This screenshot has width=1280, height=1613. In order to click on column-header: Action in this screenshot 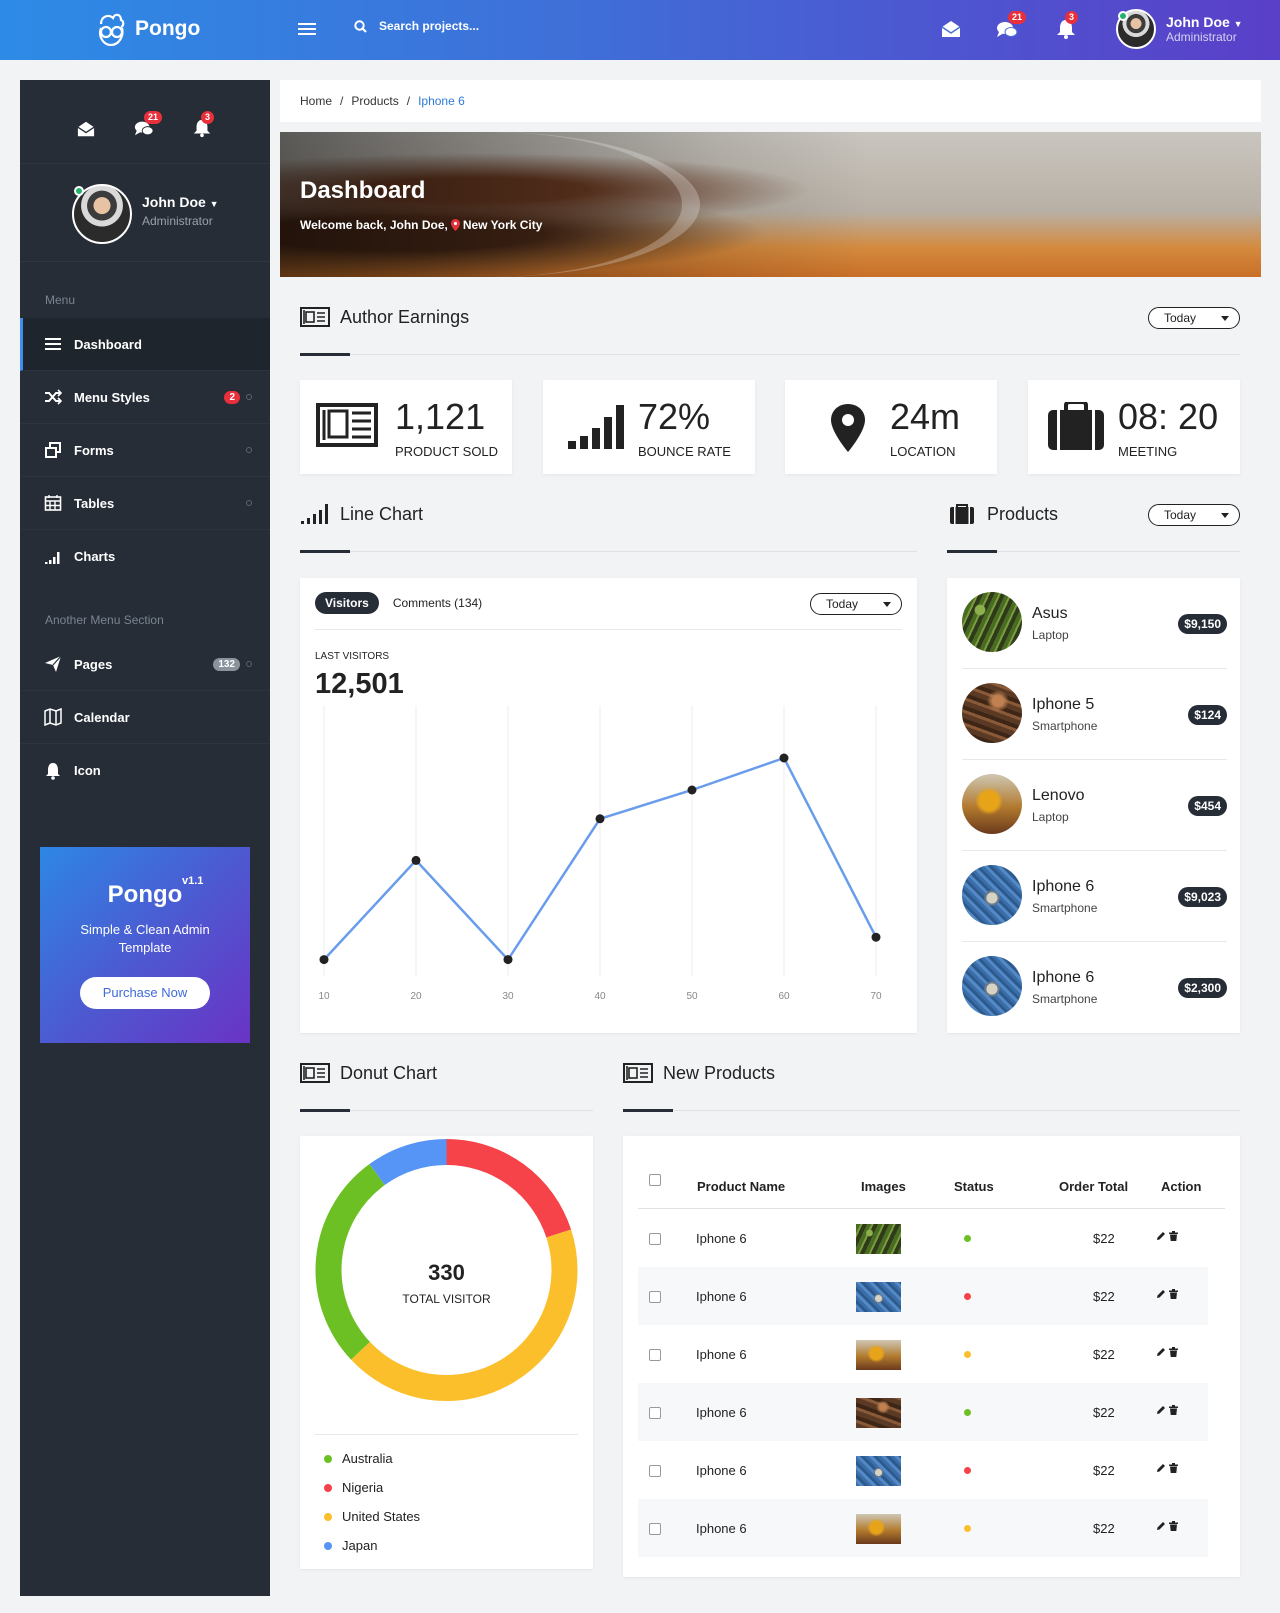, I will do `click(1181, 1186)`.